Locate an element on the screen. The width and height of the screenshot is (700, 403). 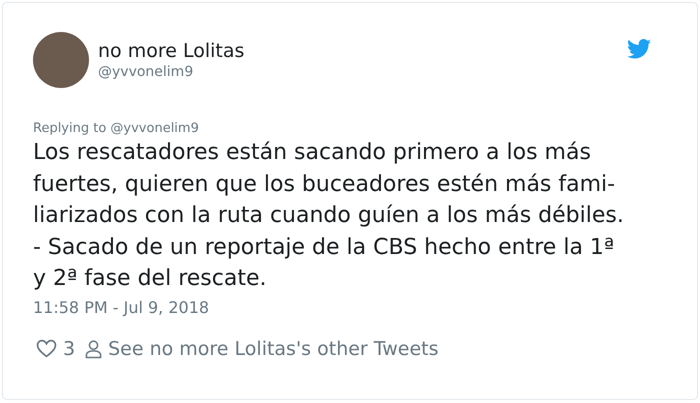
person-icon is located at coordinates (93, 348).